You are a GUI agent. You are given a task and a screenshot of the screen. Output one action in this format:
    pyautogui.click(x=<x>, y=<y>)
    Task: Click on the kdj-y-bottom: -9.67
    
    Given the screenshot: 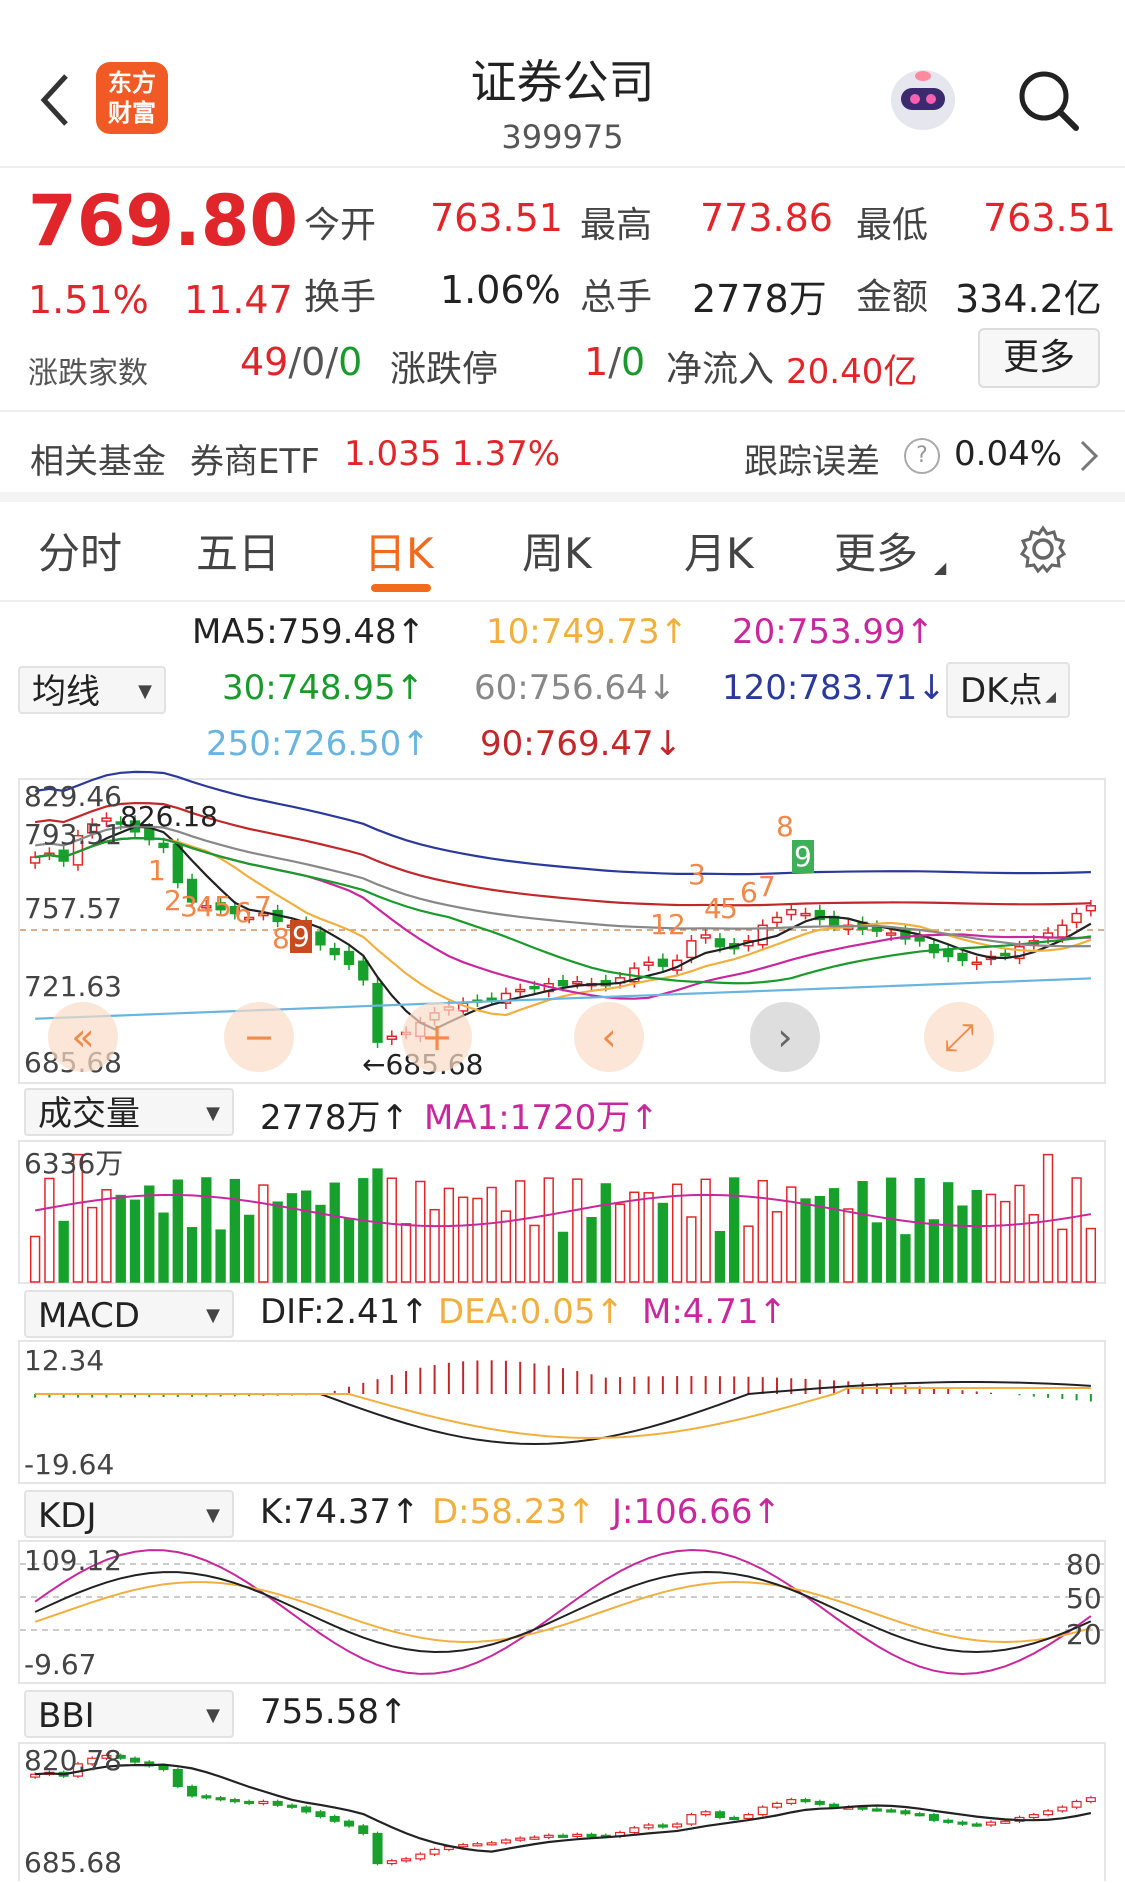 What is the action you would take?
    pyautogui.click(x=60, y=1664)
    